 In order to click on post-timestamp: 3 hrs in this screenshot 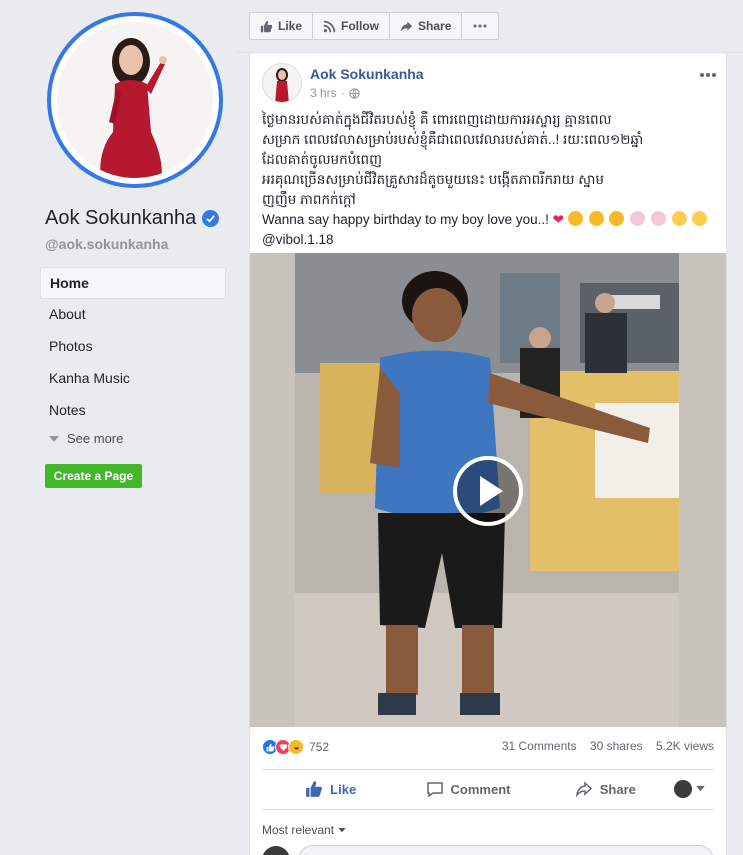, I will do `click(323, 93)`.